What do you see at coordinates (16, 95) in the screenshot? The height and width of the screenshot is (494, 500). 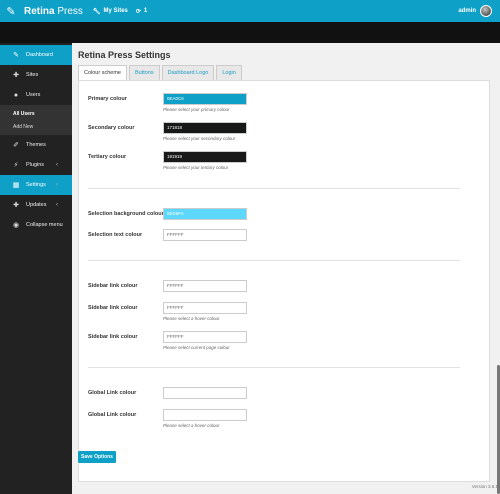 I see `user-icon: ●` at bounding box center [16, 95].